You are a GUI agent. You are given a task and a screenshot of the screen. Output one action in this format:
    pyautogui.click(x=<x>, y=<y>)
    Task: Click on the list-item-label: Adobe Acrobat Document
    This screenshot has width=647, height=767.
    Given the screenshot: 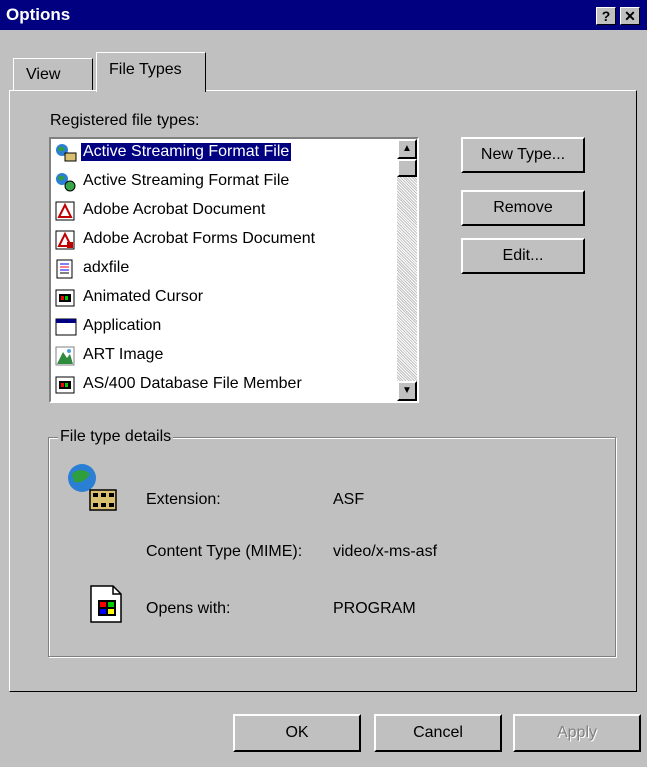 What is the action you would take?
    pyautogui.click(x=174, y=209)
    